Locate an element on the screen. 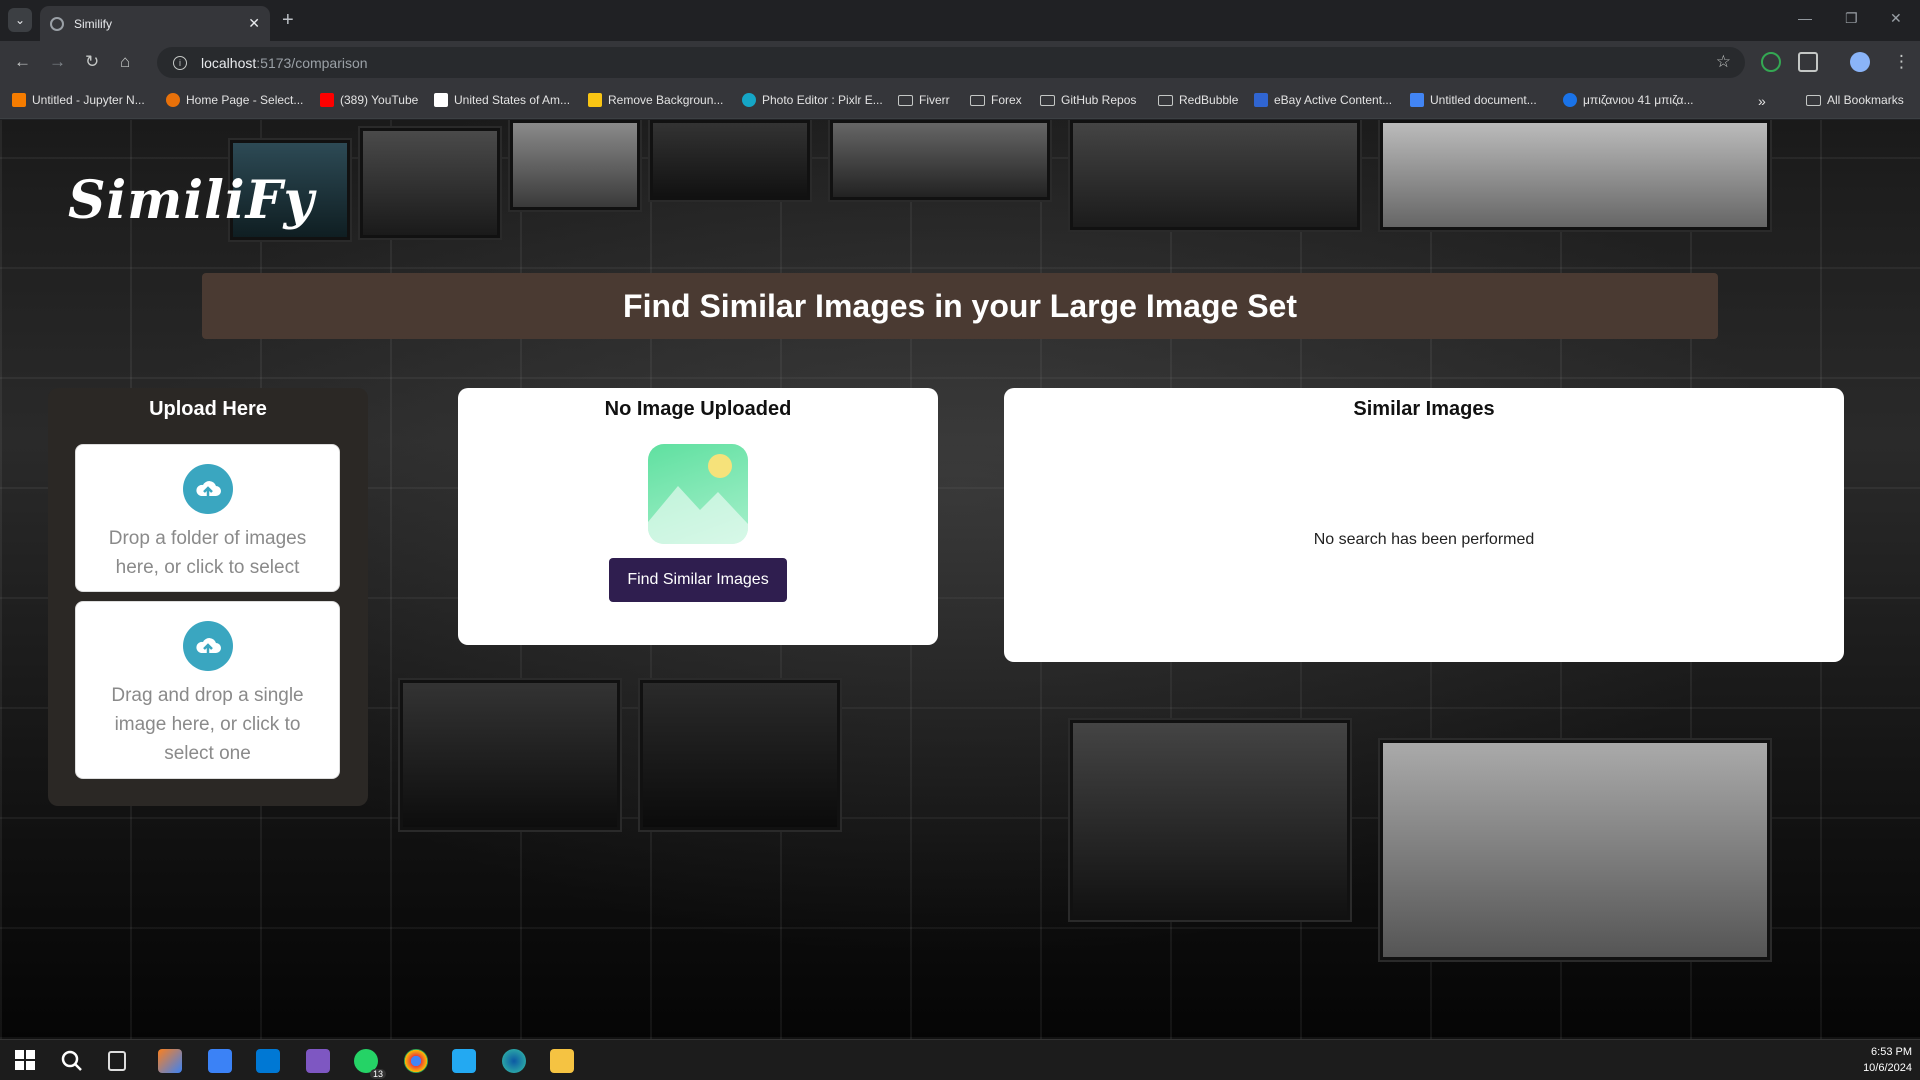  intellij-icon is located at coordinates (170, 1061).